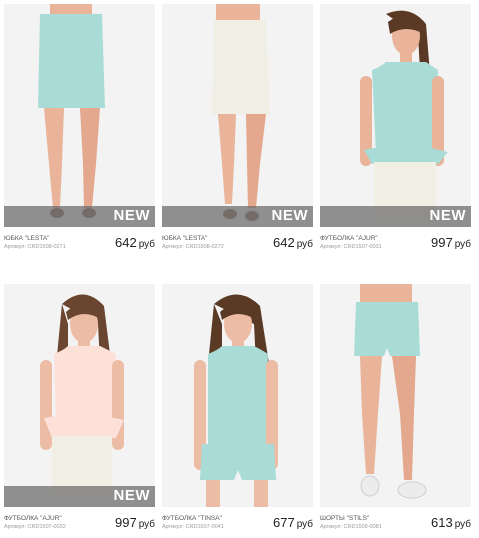  What do you see at coordinates (192, 518) in the screenshot?
I see `product-name: ФУТБОЛКА "TINSA"` at bounding box center [192, 518].